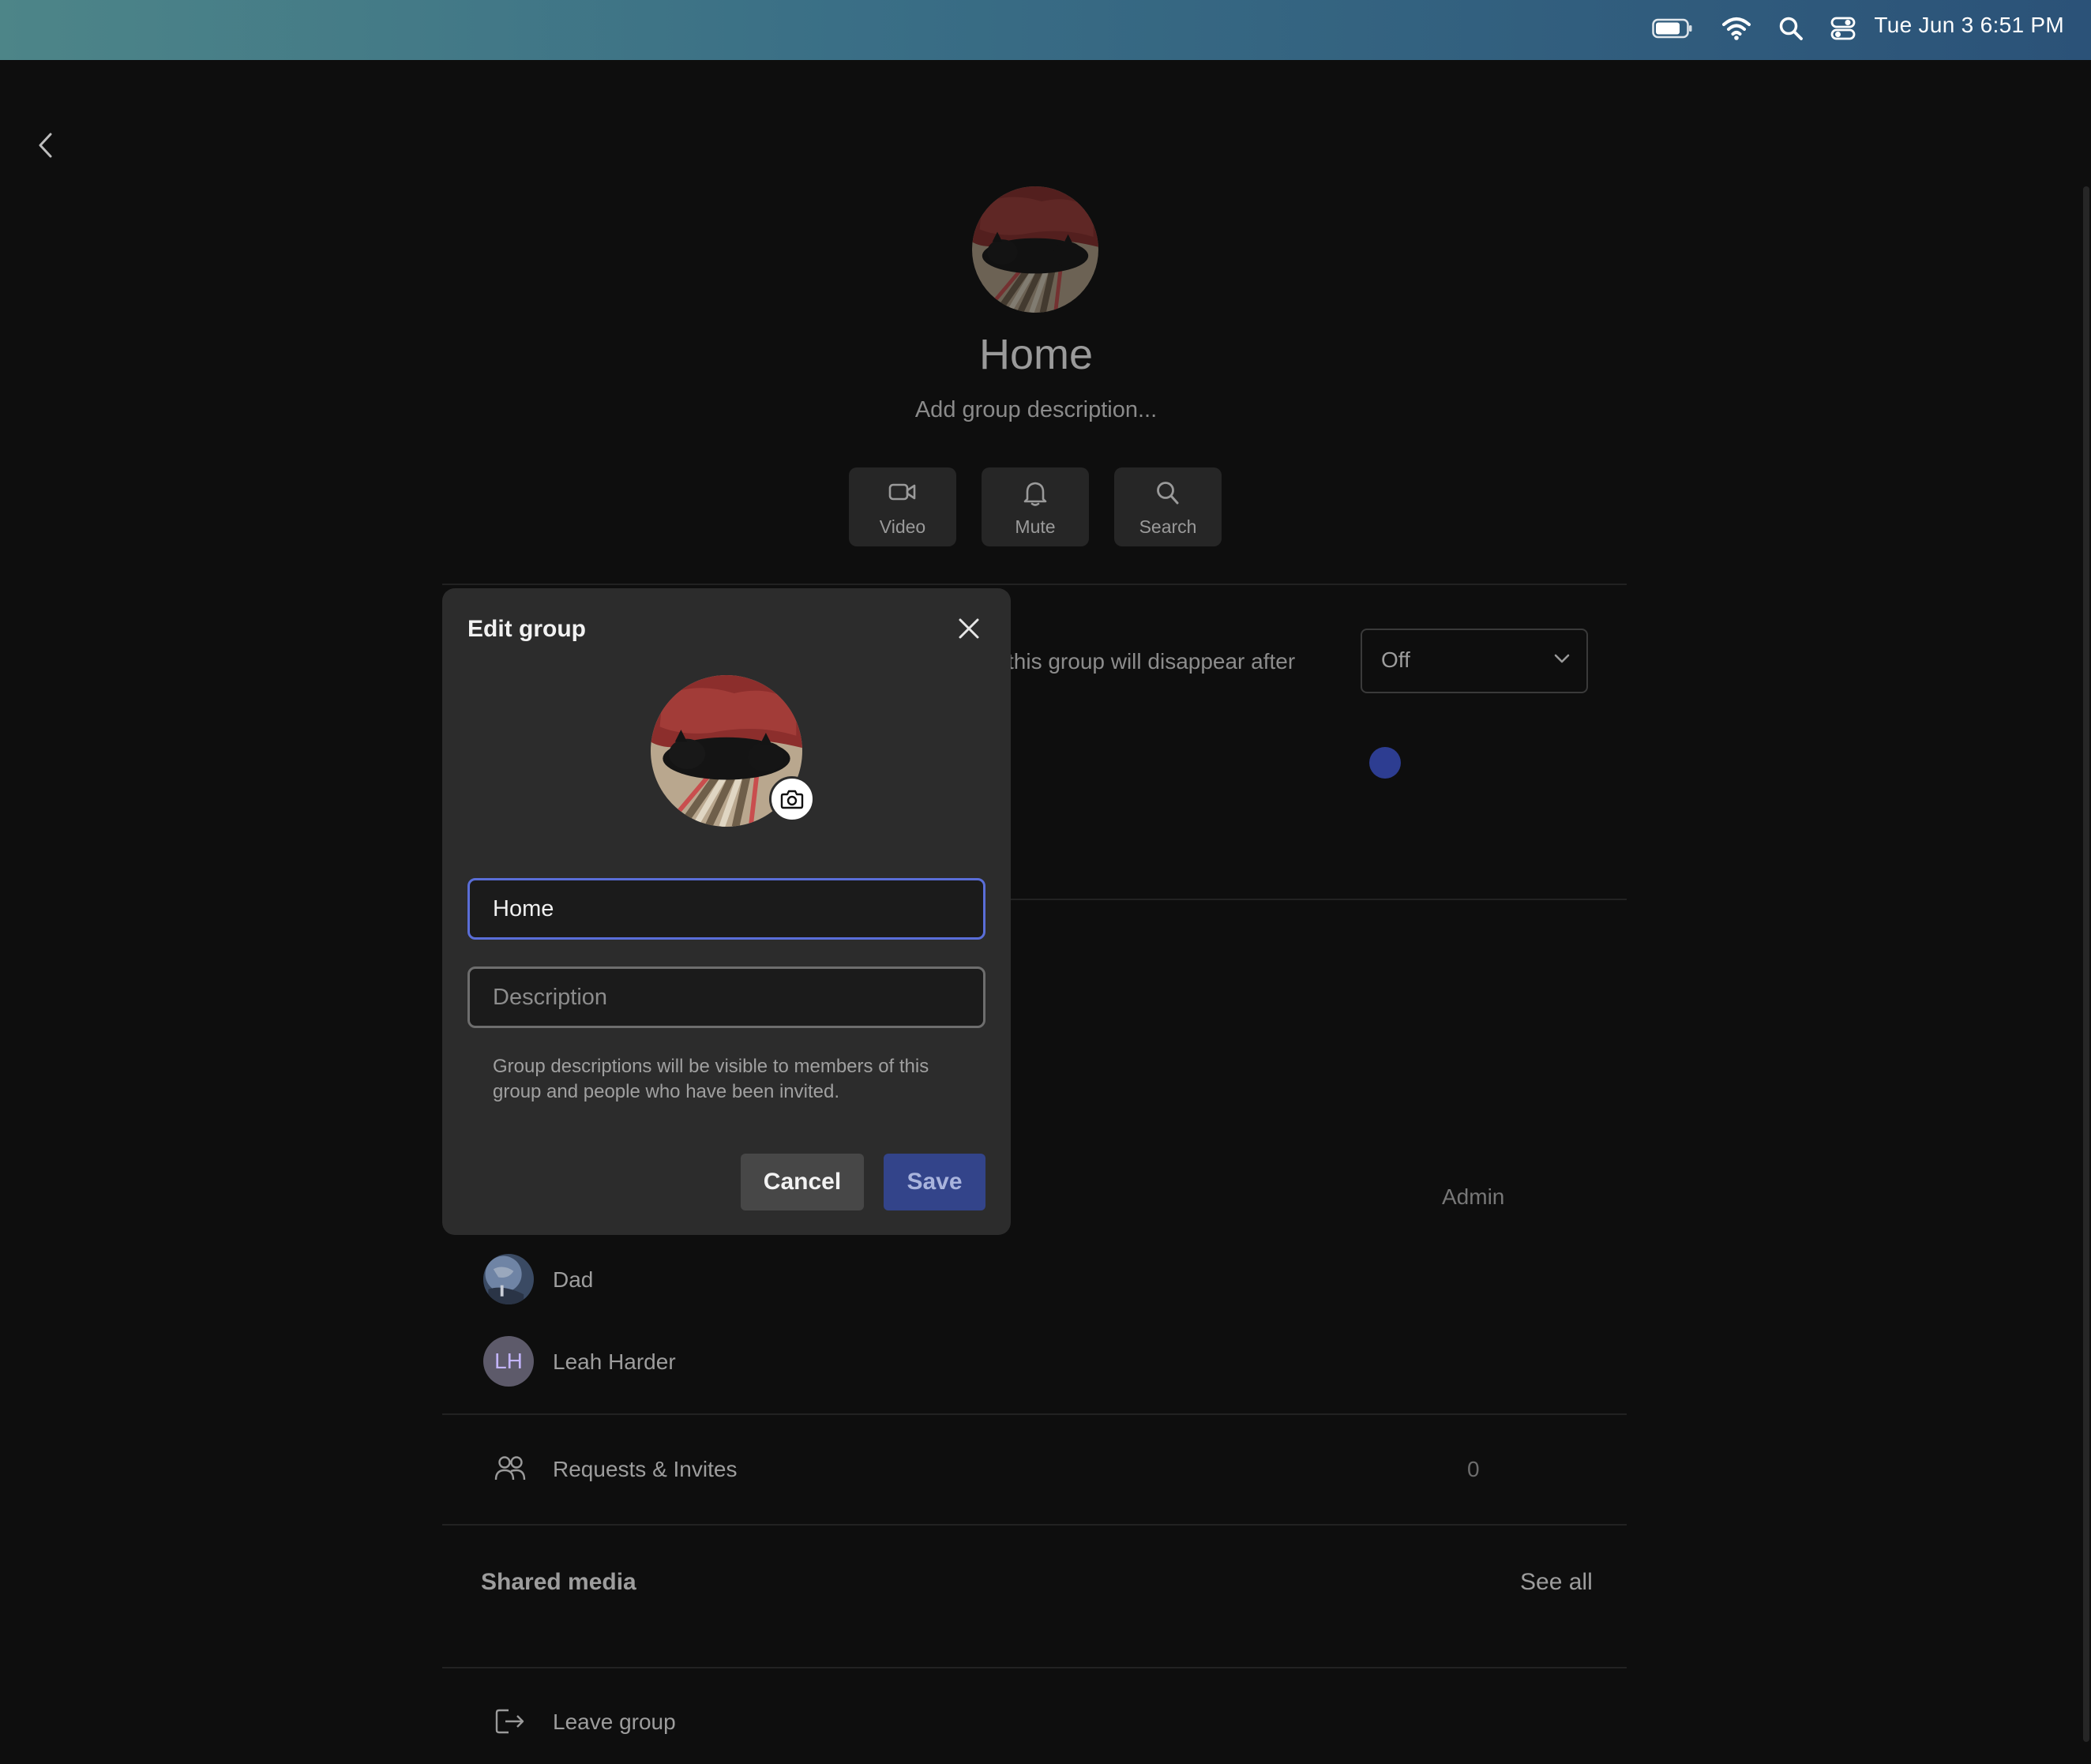  Describe the element at coordinates (802, 1182) in the screenshot. I see `cancel-button: Cancel` at that location.